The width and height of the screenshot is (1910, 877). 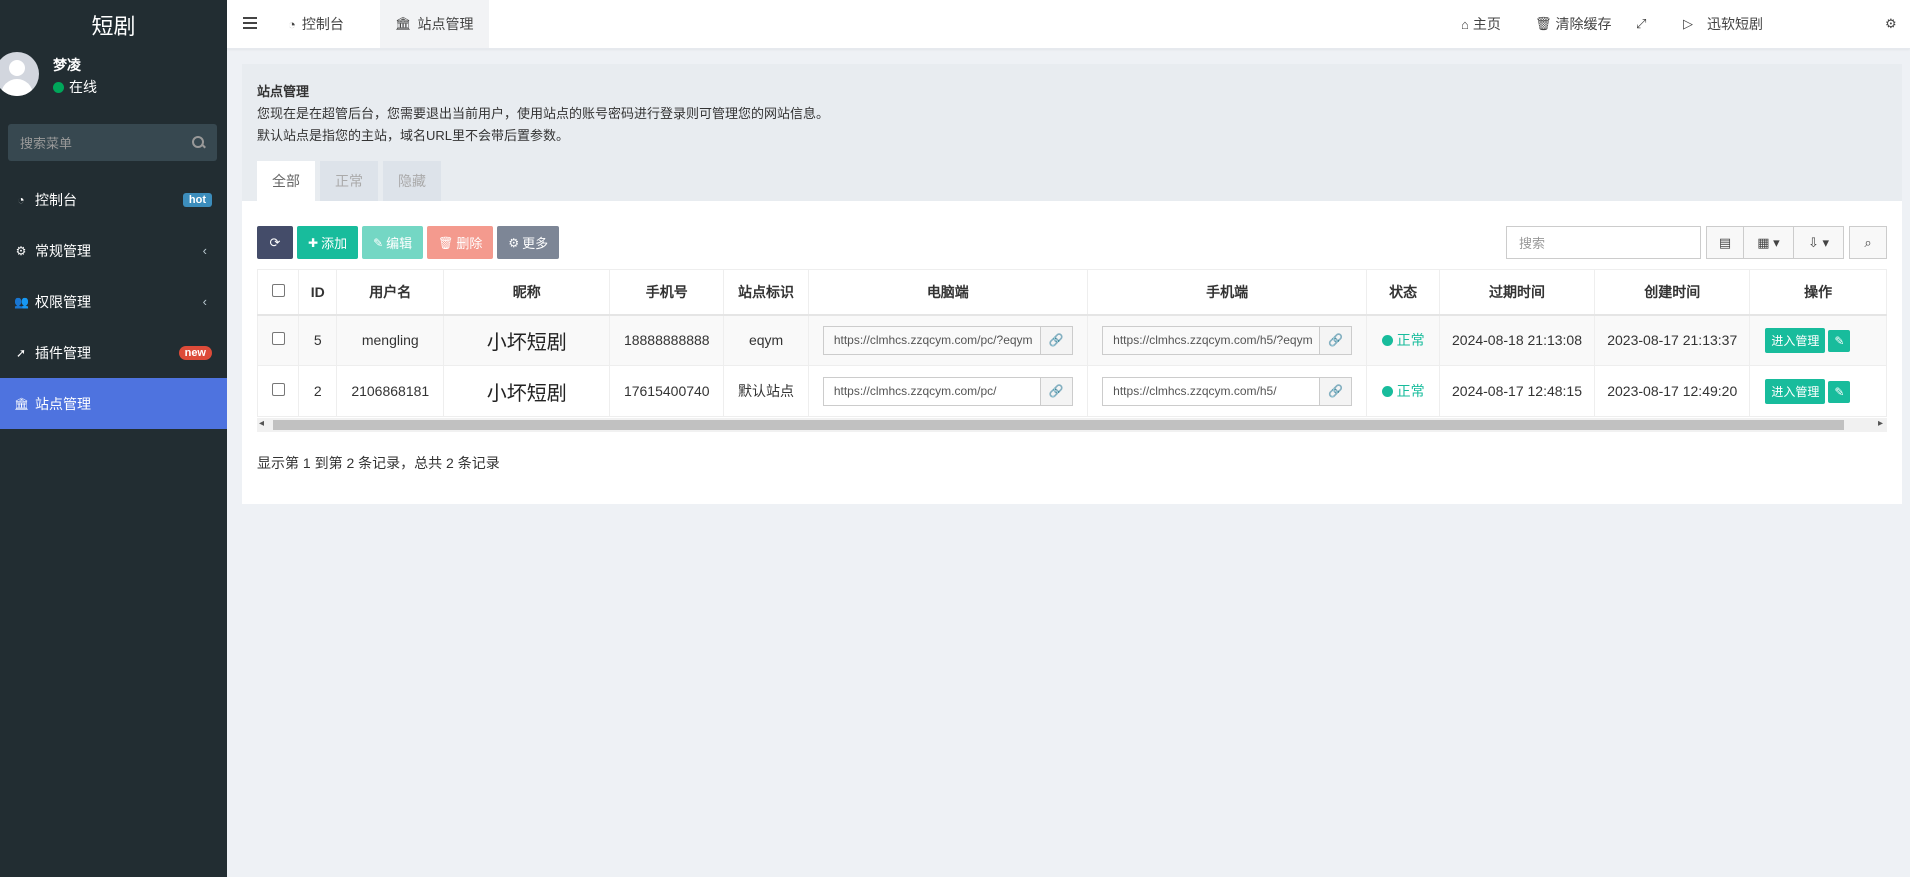 I want to click on refresh-icon: ⟳, so click(x=275, y=242).